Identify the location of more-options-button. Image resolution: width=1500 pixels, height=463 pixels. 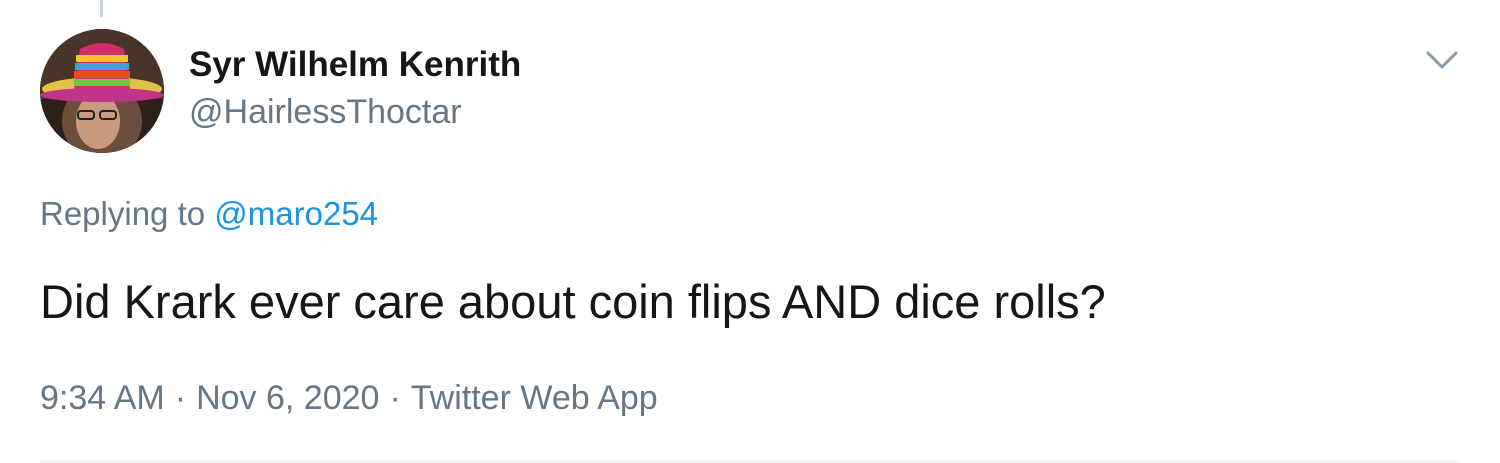
(1442, 60).